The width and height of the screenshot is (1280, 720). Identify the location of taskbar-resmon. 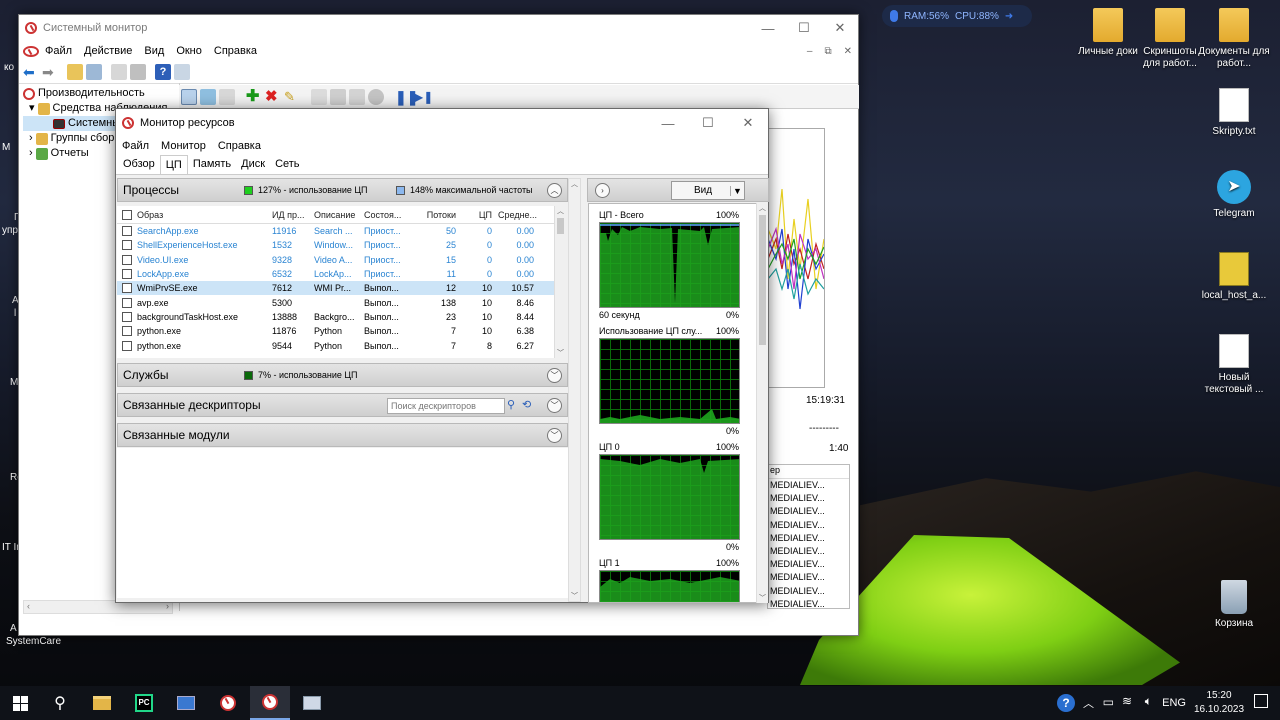
(270, 703).